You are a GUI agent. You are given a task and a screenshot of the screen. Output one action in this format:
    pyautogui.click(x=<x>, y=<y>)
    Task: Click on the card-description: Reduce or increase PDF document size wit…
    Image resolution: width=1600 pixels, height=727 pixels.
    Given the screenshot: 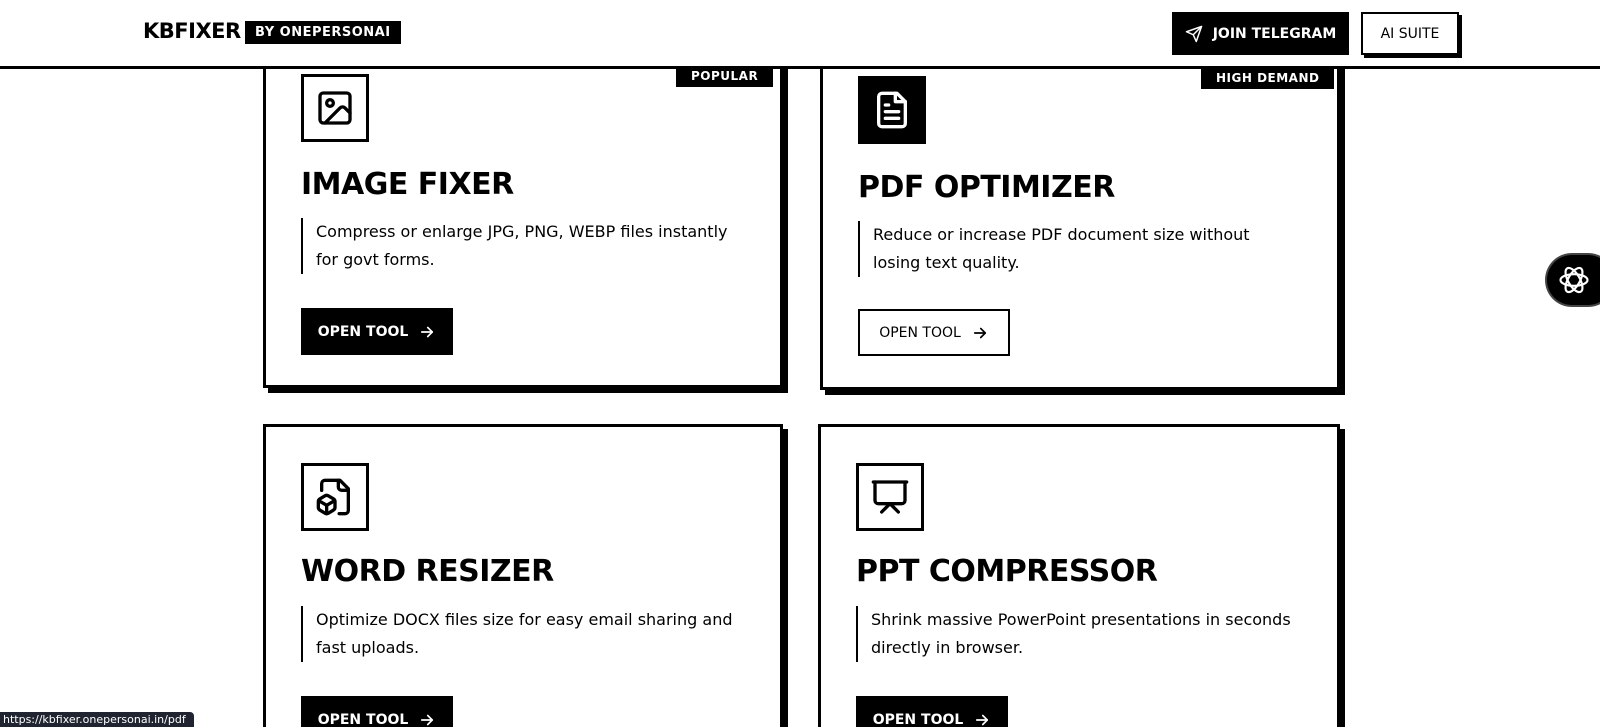 What is the action you would take?
    pyautogui.click(x=1078, y=249)
    